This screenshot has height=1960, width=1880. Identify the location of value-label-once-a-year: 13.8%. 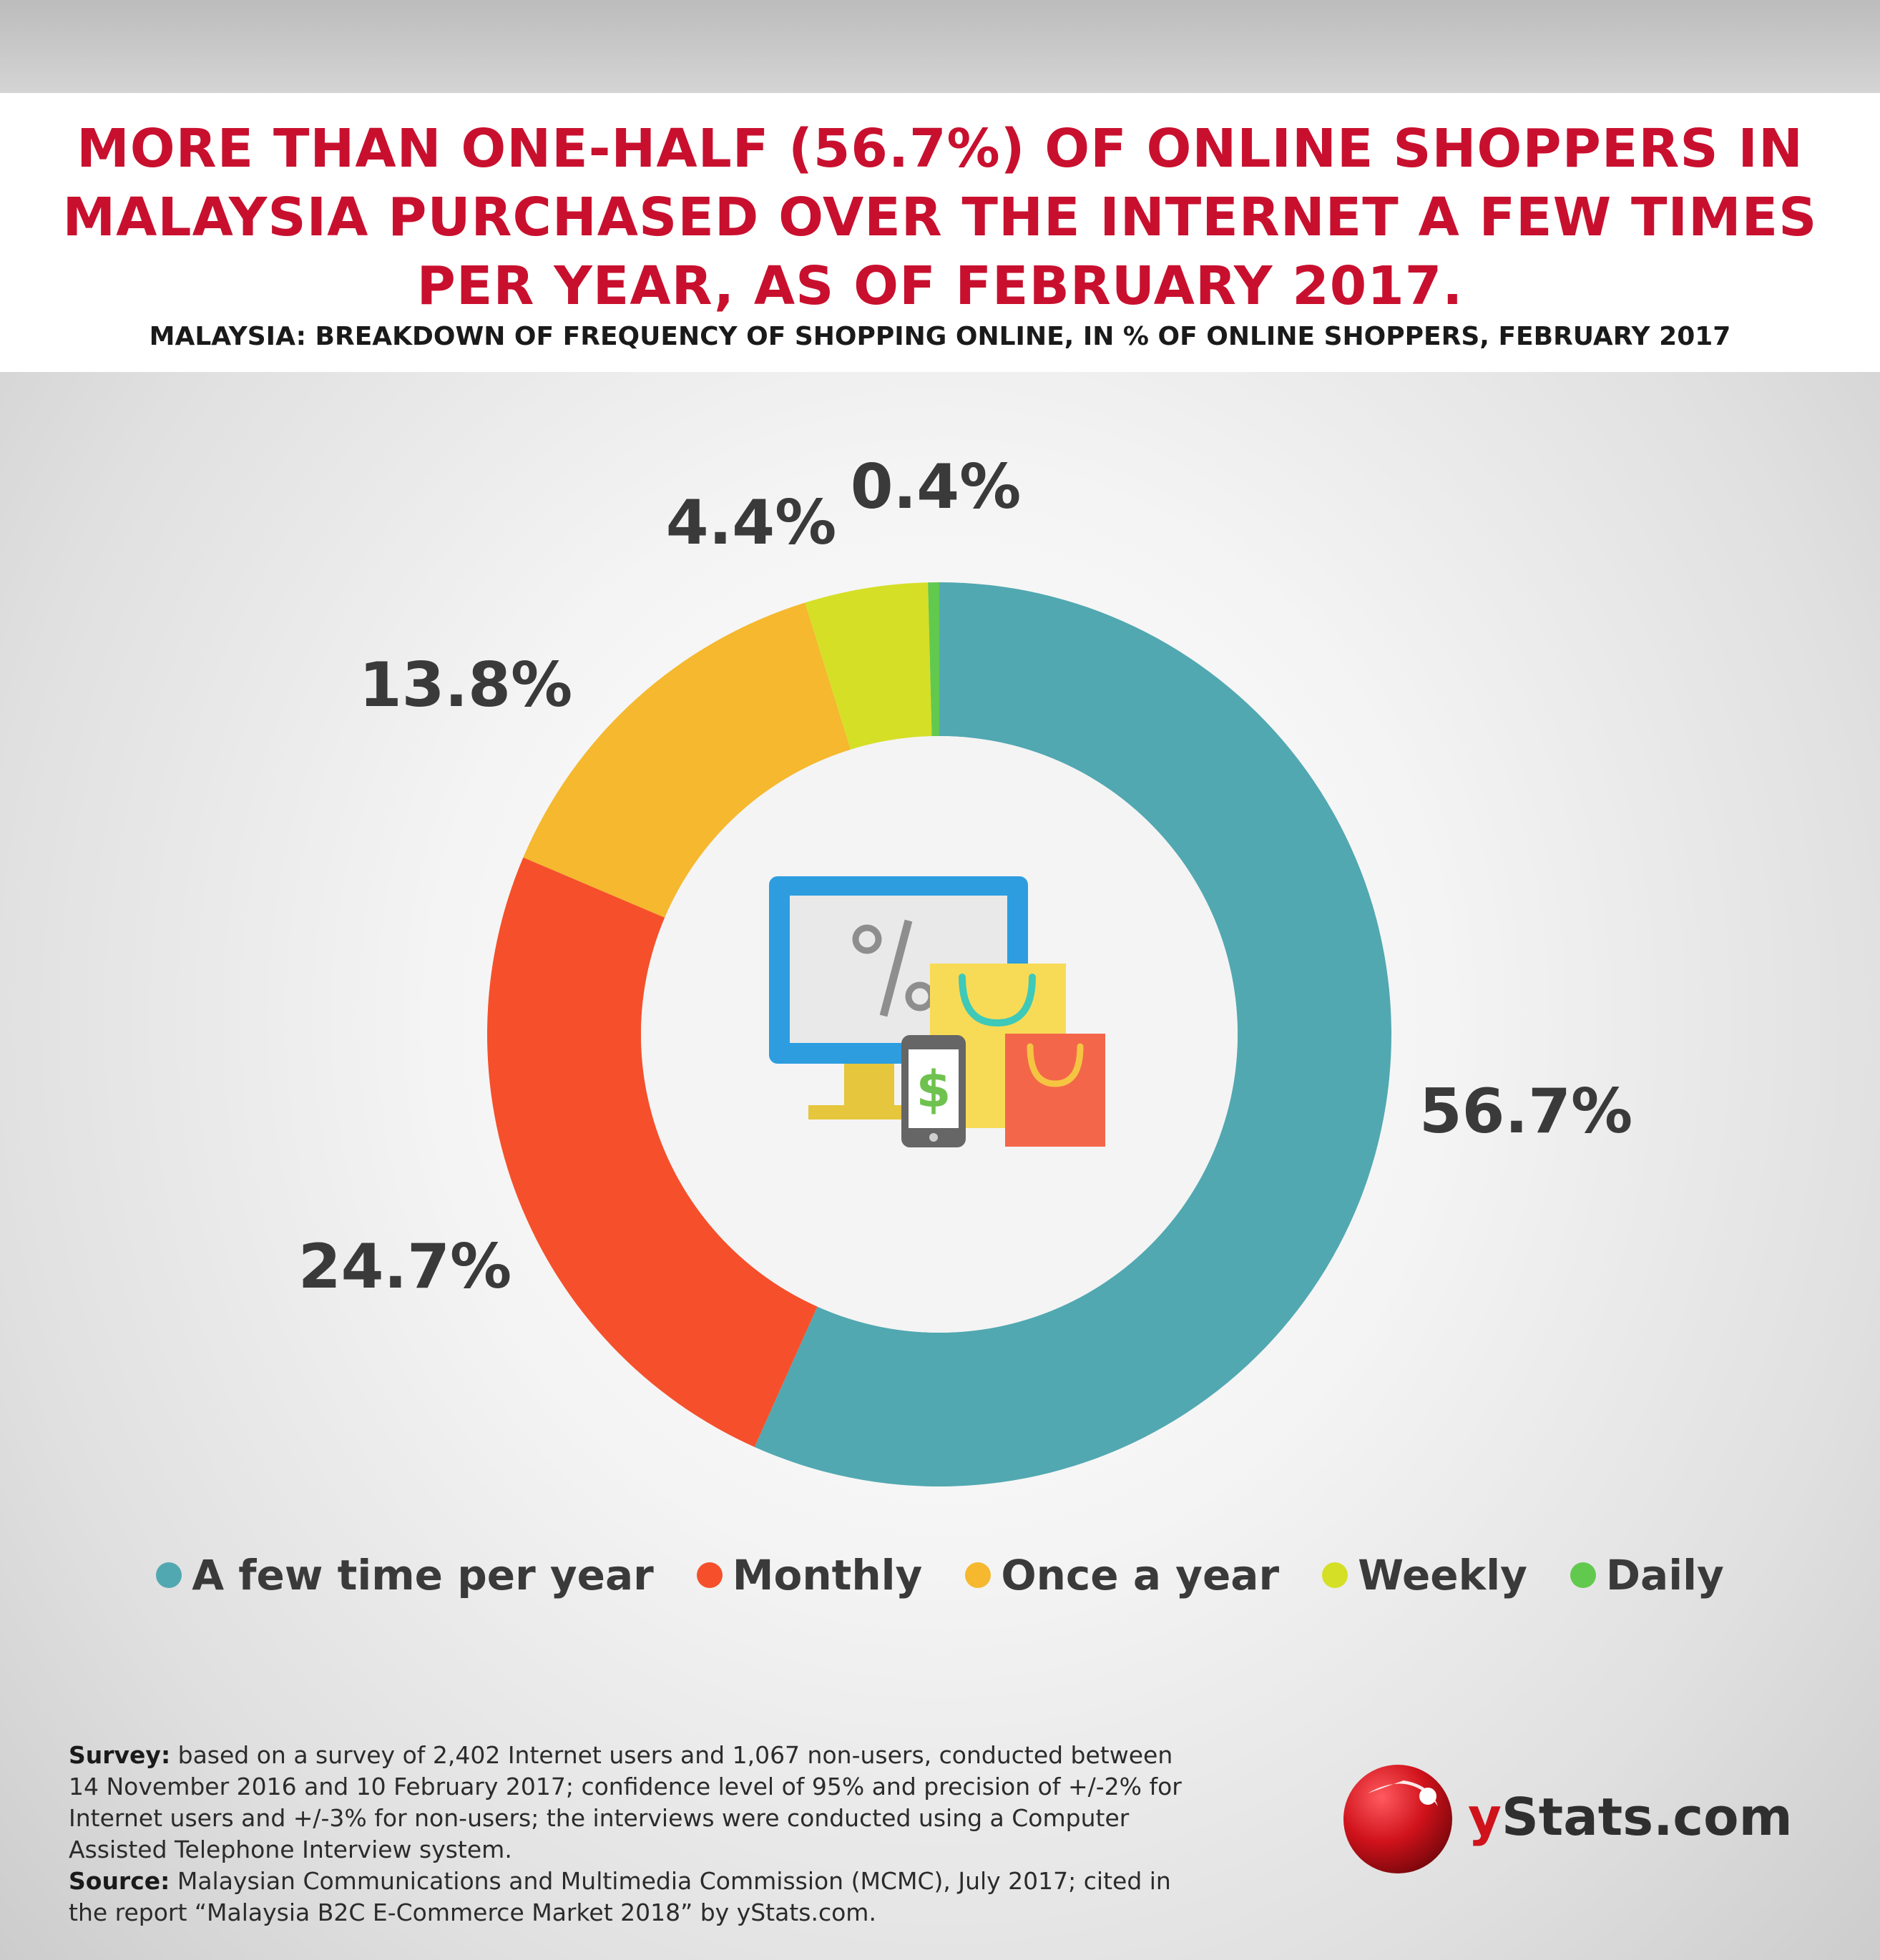
(465, 686).